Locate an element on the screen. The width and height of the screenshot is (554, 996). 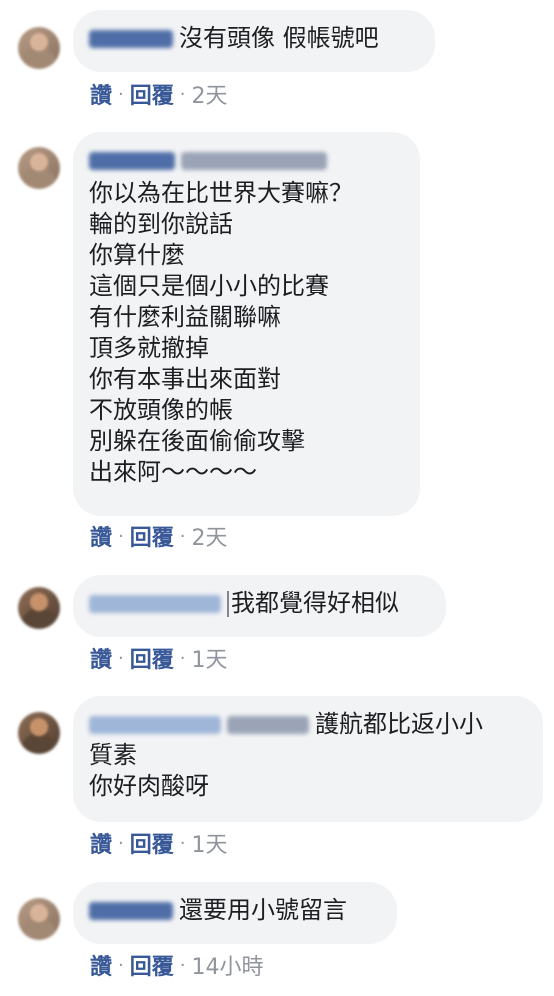
comment-text-line: 你以為在比世界大賽嘛？ is located at coordinates (221, 193).